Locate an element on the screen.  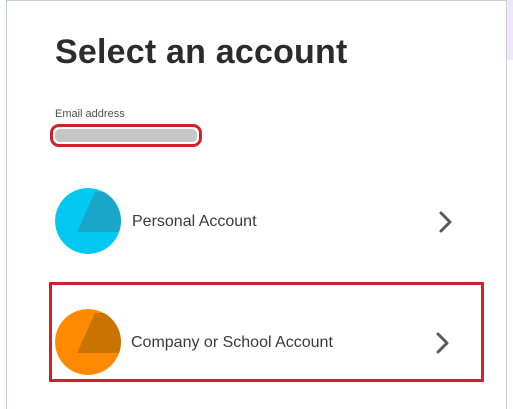
email-value-redacted is located at coordinates (126, 135).